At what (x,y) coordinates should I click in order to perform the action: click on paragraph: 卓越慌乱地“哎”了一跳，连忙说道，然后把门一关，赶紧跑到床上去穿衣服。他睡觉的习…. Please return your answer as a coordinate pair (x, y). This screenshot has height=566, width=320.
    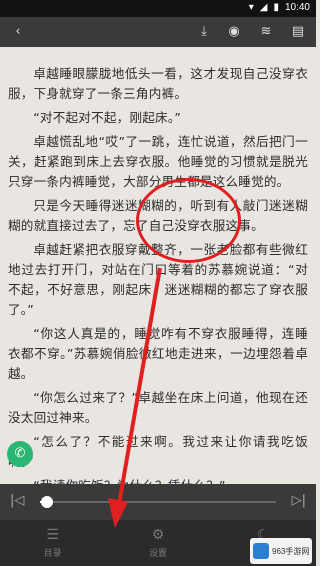
    Looking at the image, I should click on (158, 161).